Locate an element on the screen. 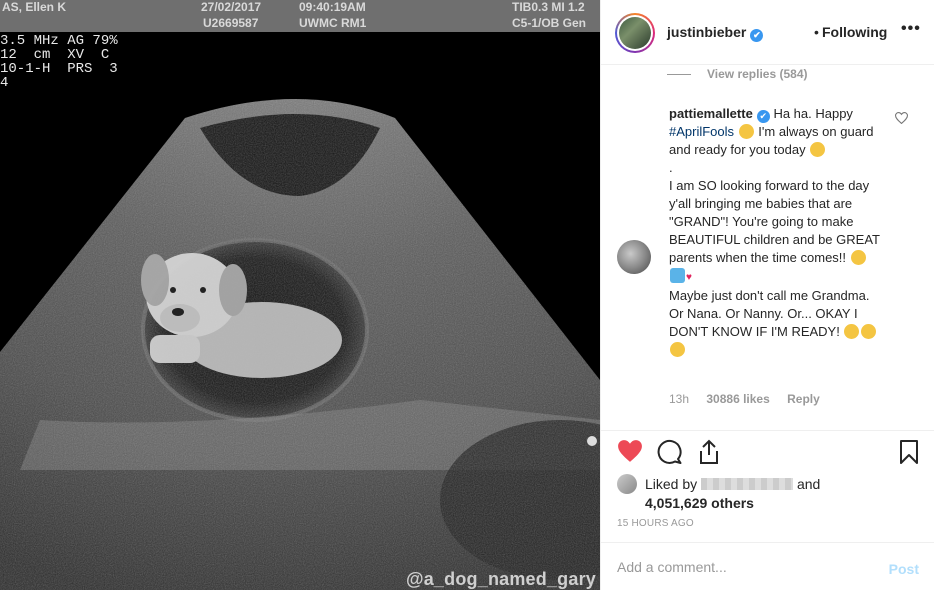  probe-label: C5-1/OB Gen is located at coordinates (549, 23).